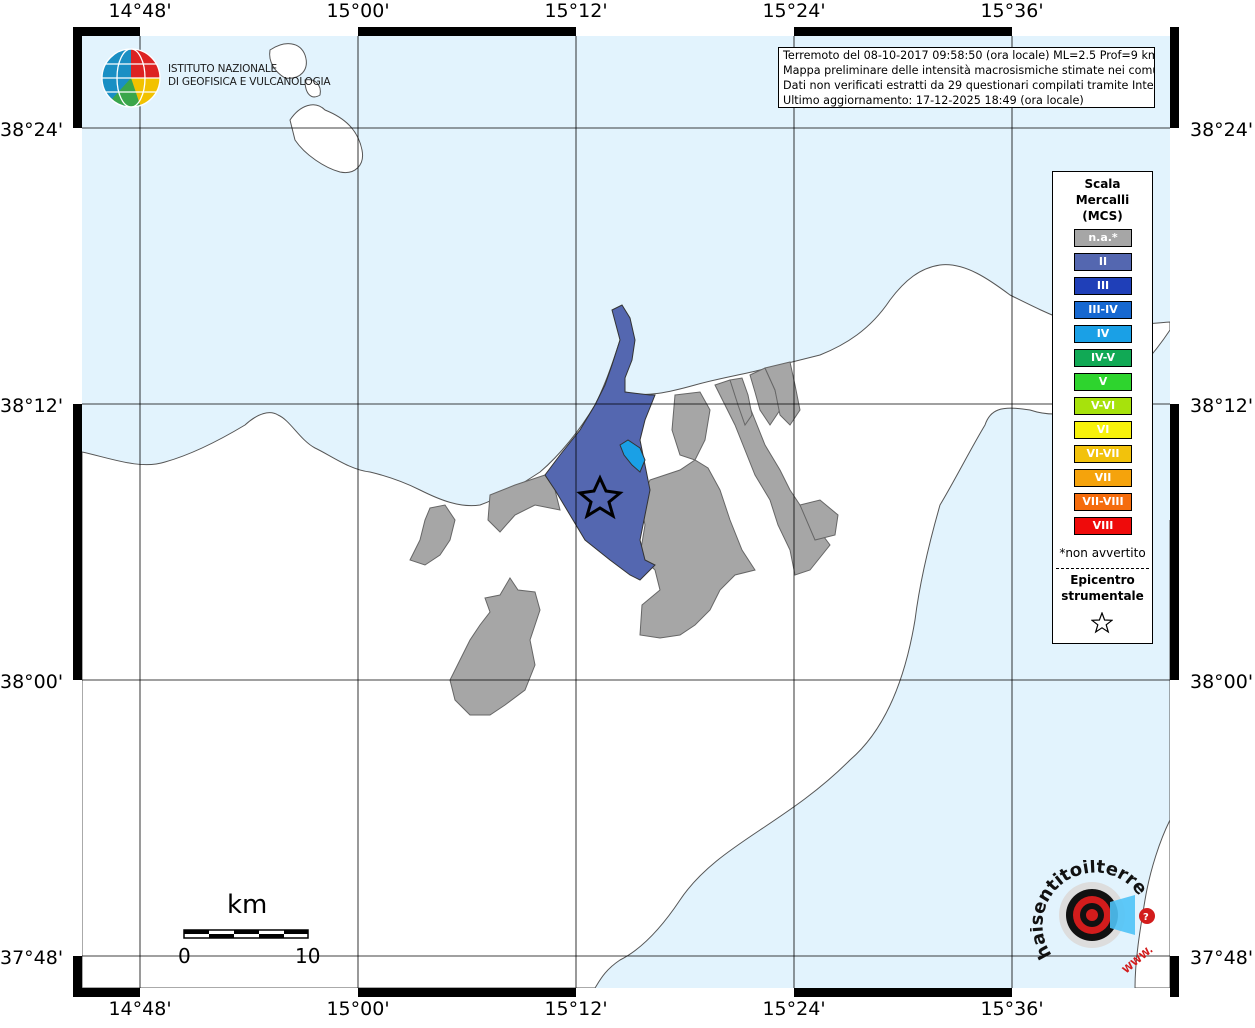  What do you see at coordinates (1103, 526) in the screenshot?
I see `legend-swatch: VIII` at bounding box center [1103, 526].